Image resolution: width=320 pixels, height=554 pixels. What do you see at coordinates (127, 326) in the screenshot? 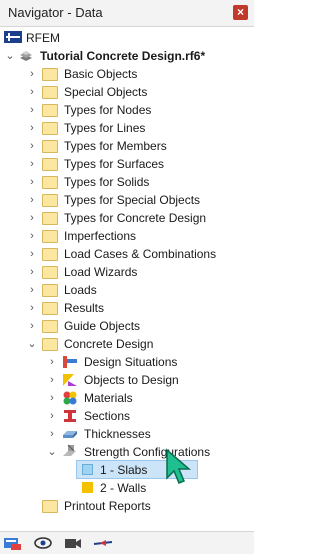
I see `tree-item-folder: › Guide Objects` at bounding box center [127, 326].